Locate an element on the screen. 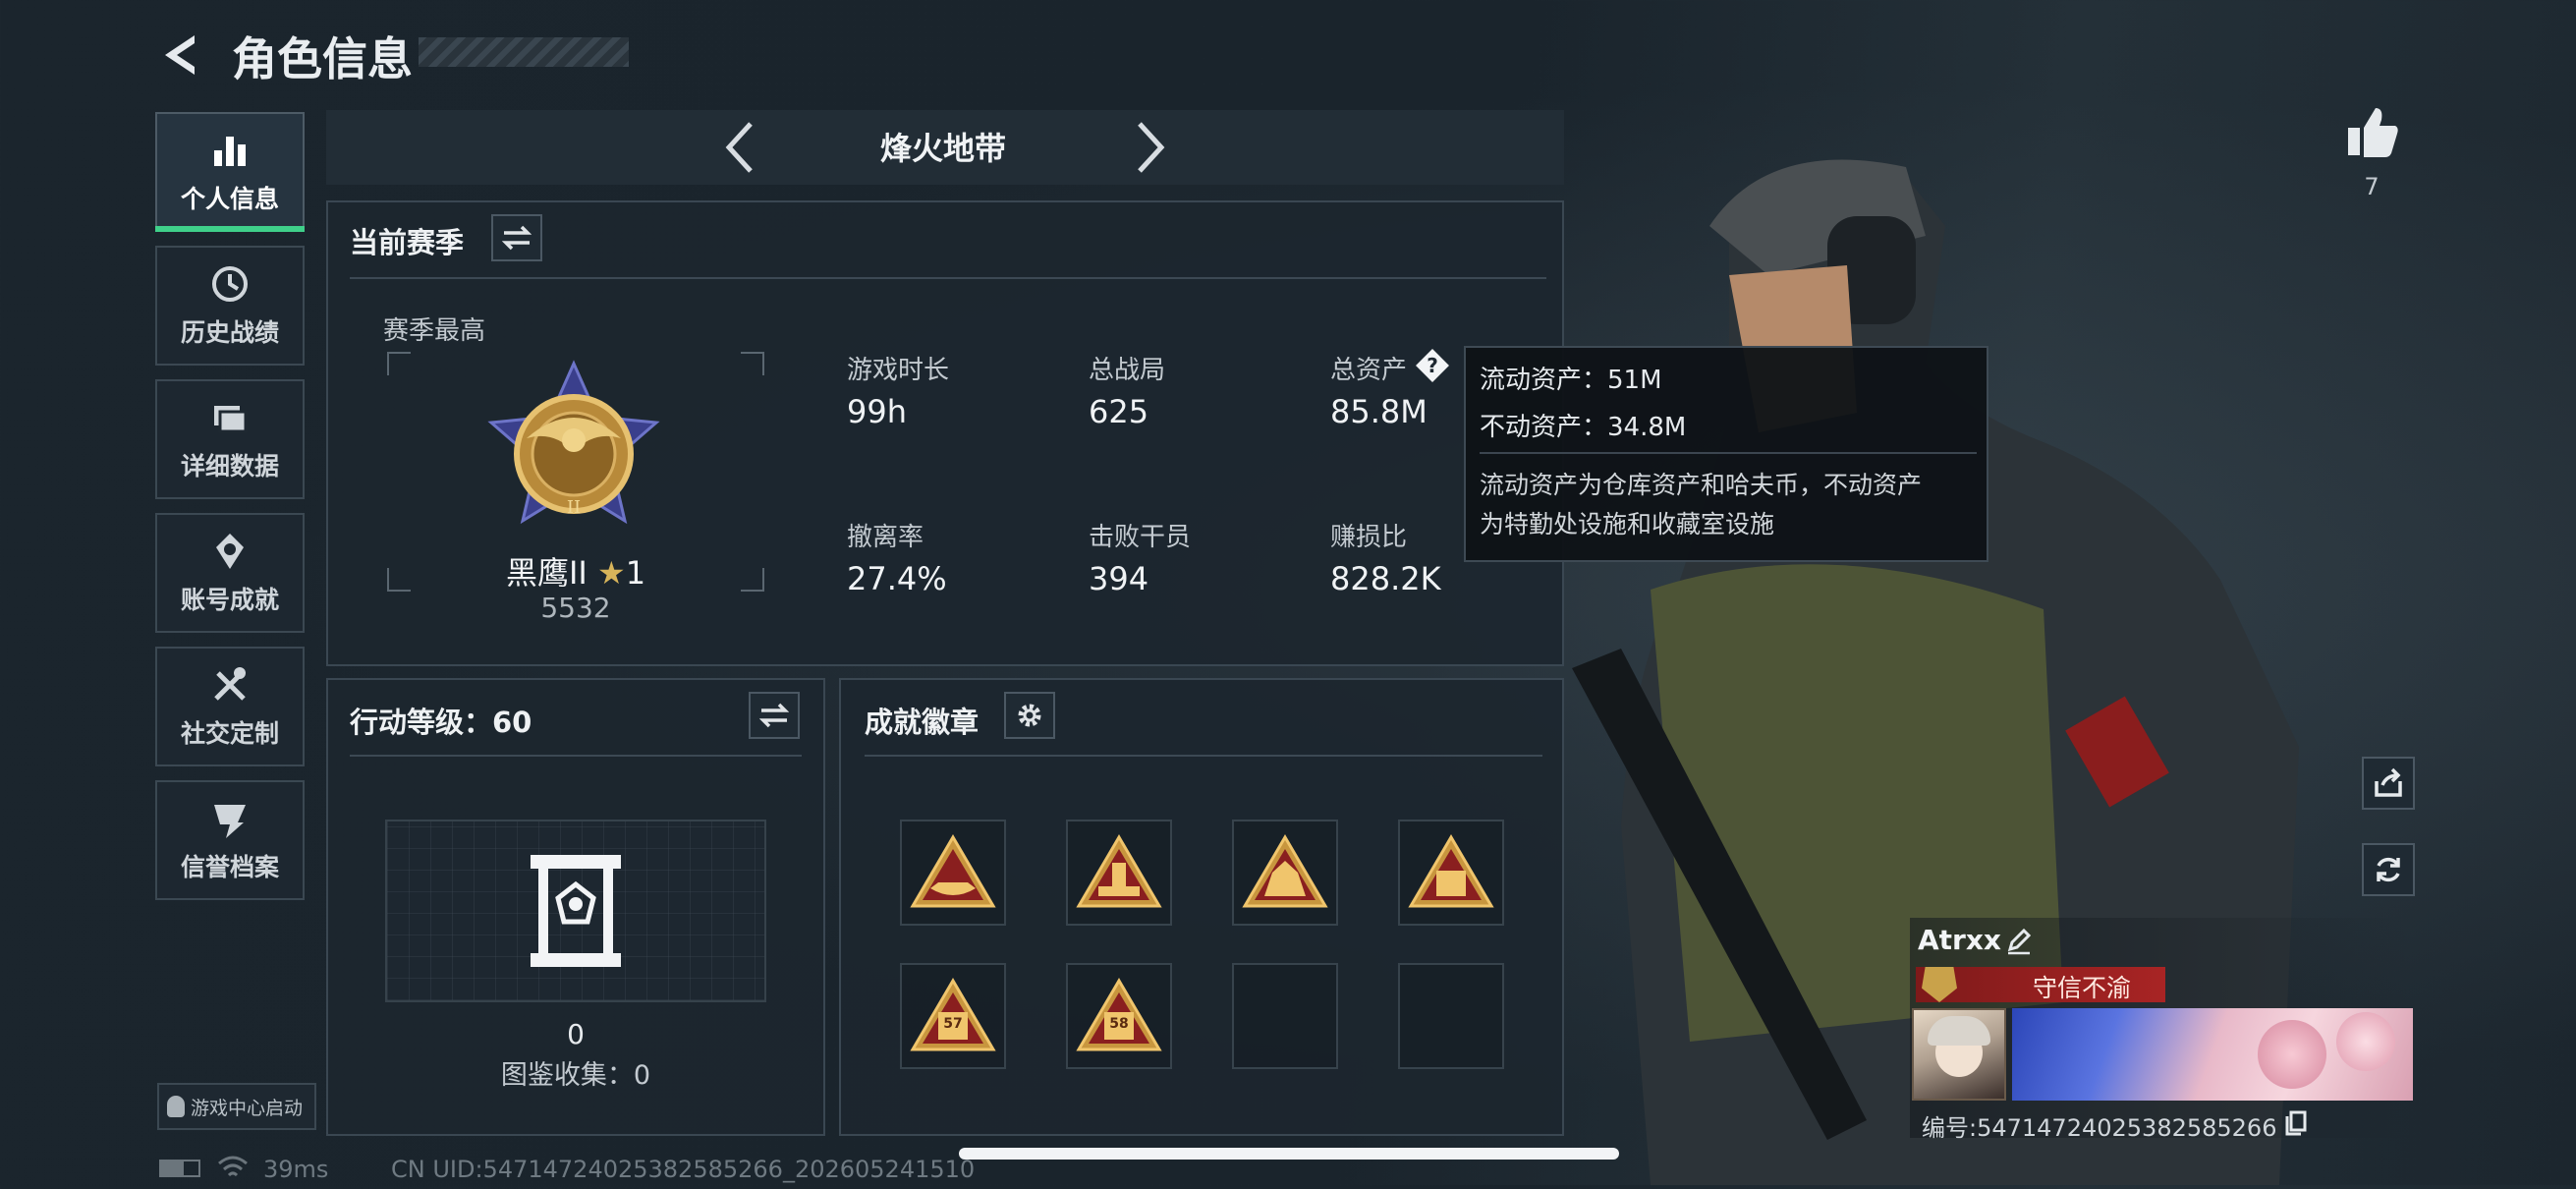 The image size is (2576, 1189). tooltip-liquid: 流动资产：51M is located at coordinates (1571, 380).